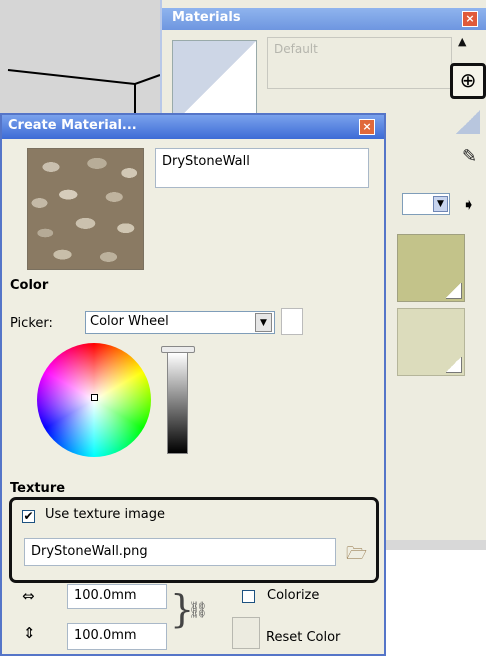 The width and height of the screenshot is (486, 656). I want to click on use-texture-checkbox: ✔, so click(28, 516).